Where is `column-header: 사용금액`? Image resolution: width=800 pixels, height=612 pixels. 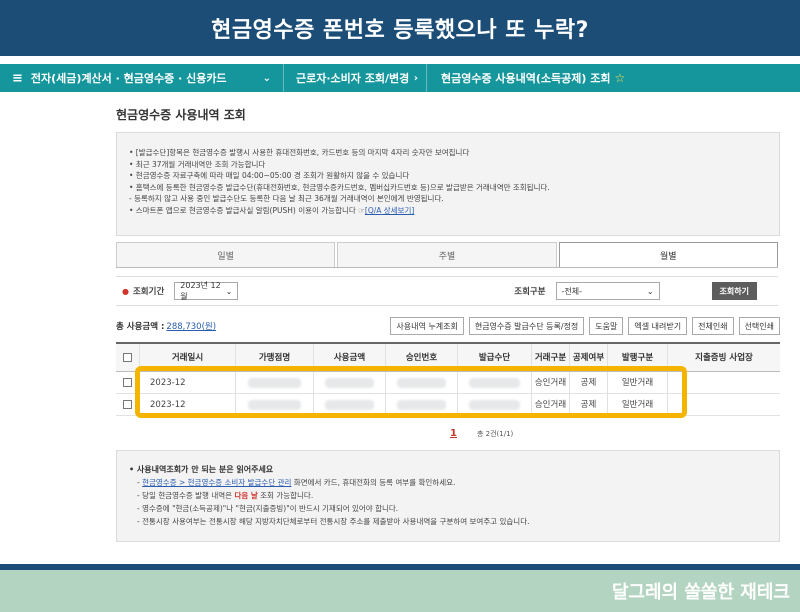
column-header: 사용금액 is located at coordinates (350, 357).